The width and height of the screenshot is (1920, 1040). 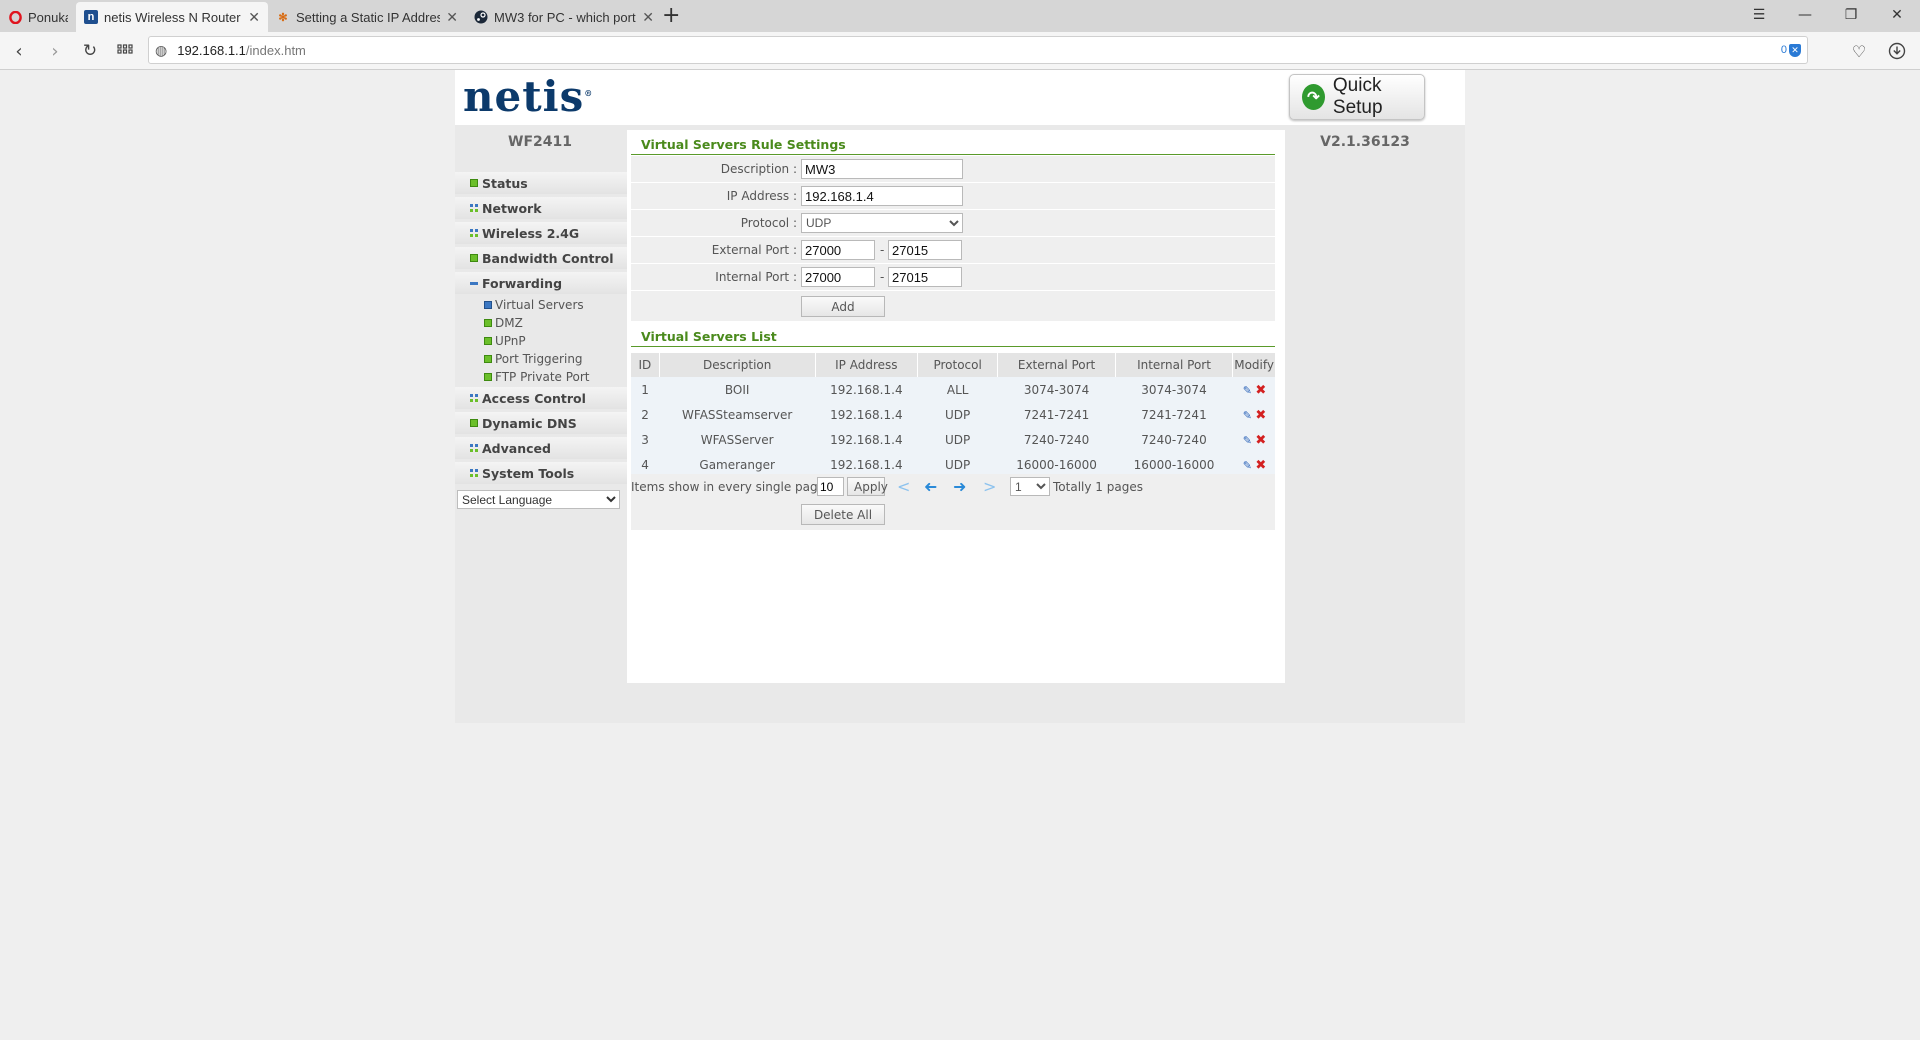 I want to click on cell-description: BOII, so click(x=737, y=389).